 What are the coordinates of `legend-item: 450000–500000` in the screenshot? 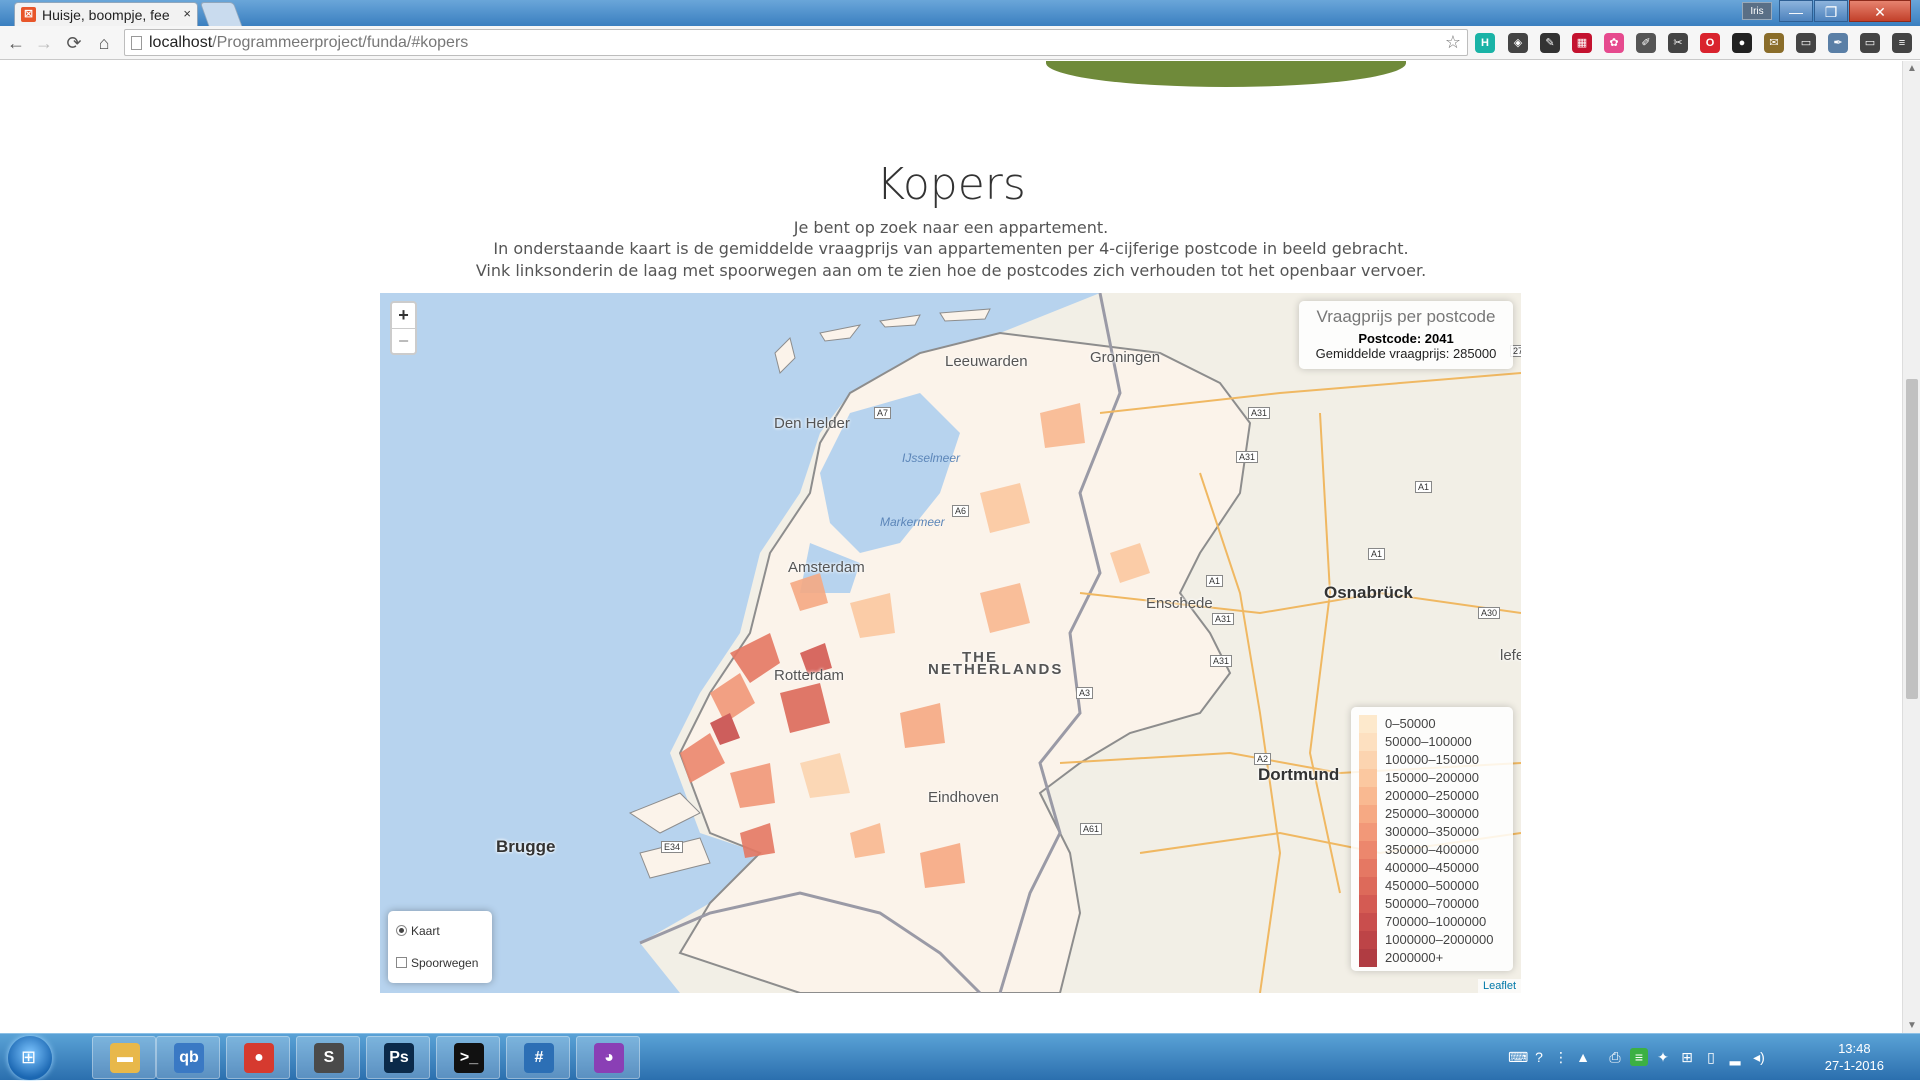 It's located at (1432, 886).